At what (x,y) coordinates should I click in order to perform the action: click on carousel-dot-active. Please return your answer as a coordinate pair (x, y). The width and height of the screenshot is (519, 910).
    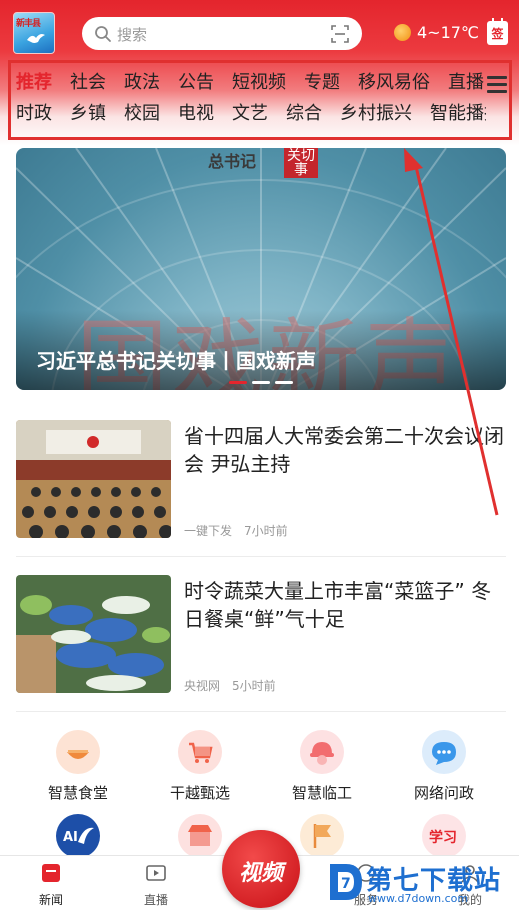
    Looking at the image, I should click on (238, 382).